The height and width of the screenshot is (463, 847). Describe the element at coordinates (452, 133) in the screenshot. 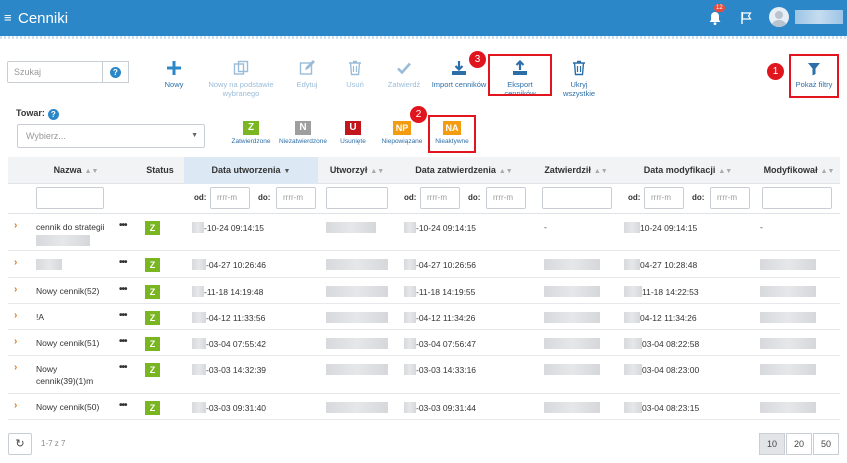

I see `status-filter-inactive: NA Nieaktywne` at that location.